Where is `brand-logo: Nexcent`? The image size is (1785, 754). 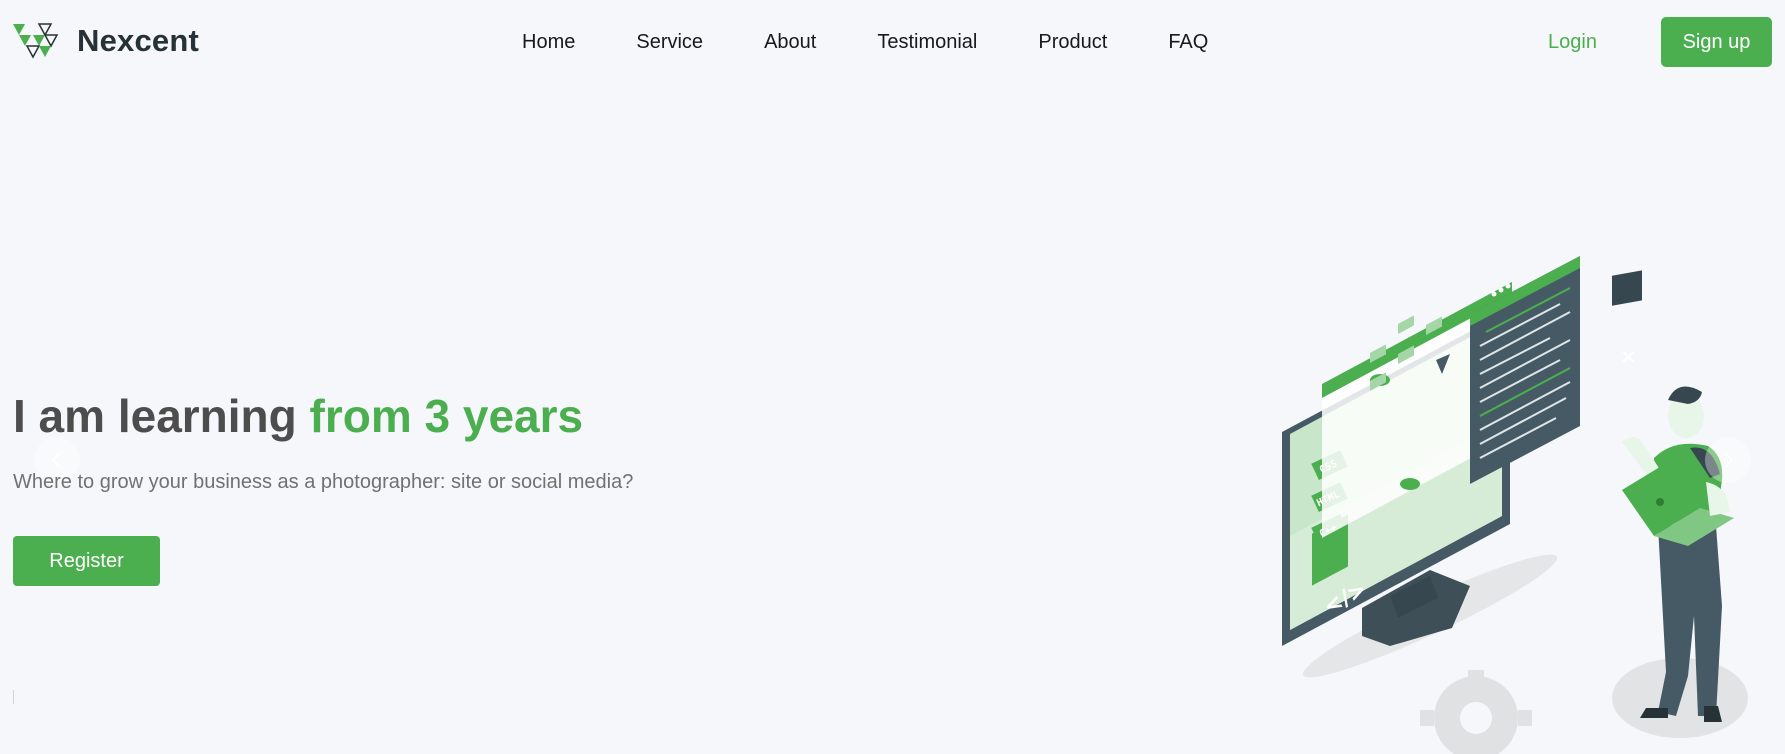
brand-logo: Nexcent is located at coordinates (106, 41).